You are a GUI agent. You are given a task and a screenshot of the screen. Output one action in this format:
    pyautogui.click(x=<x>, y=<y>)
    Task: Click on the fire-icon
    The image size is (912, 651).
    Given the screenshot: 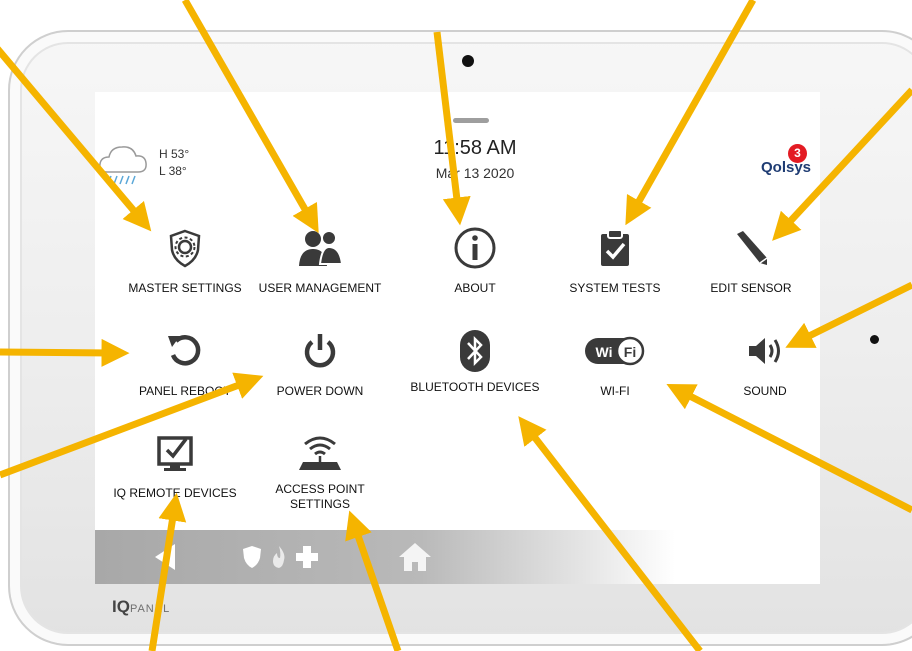 What is the action you would take?
    pyautogui.click(x=279, y=557)
    